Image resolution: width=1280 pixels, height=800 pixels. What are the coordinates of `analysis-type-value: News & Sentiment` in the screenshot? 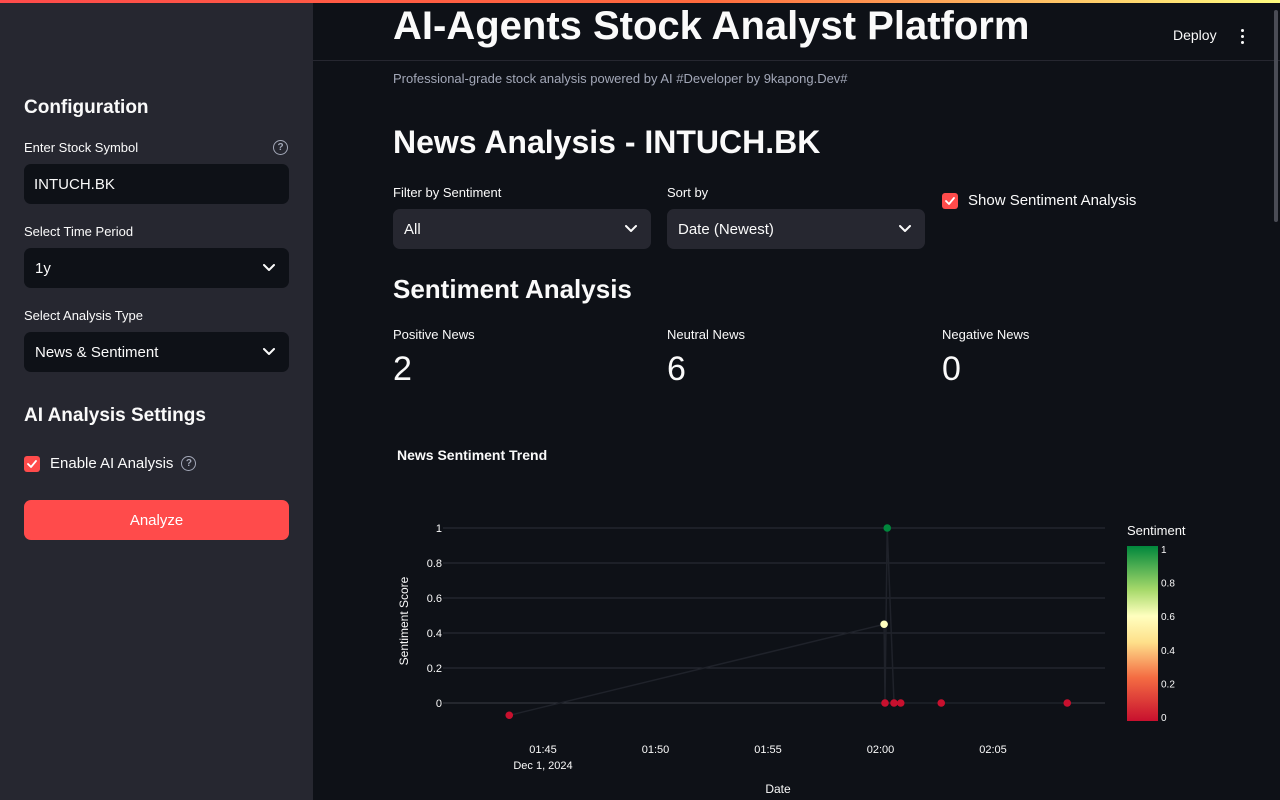 It's located at (97, 352).